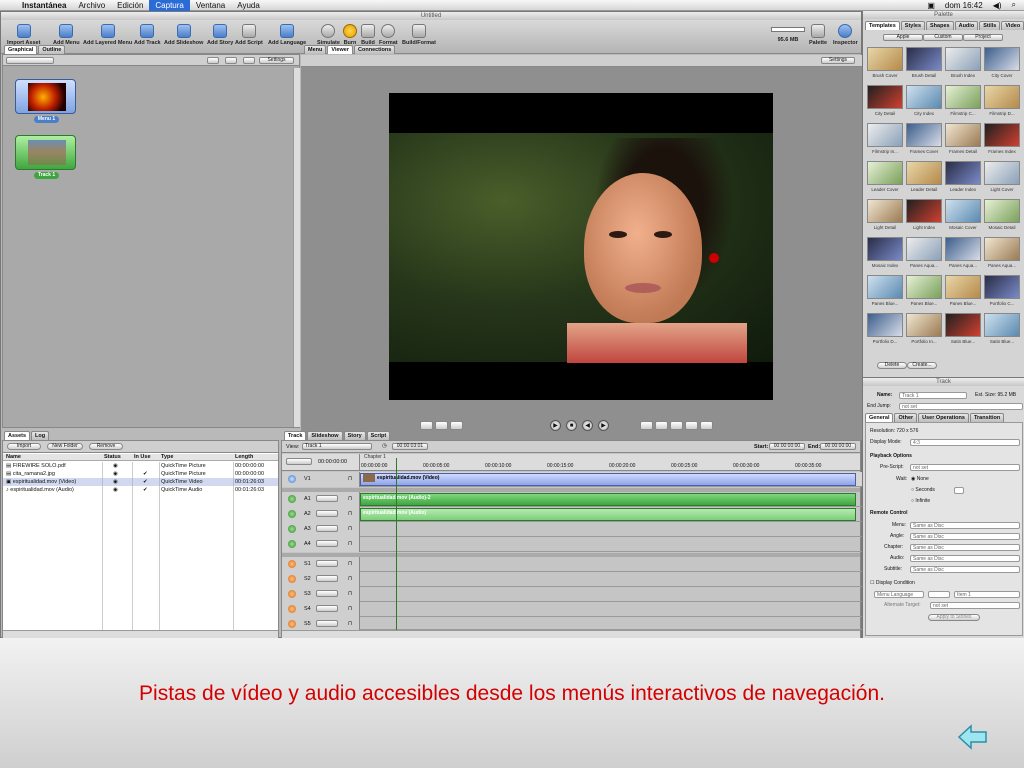  Describe the element at coordinates (40, 435) in the screenshot. I see `tab-log: Log` at that location.